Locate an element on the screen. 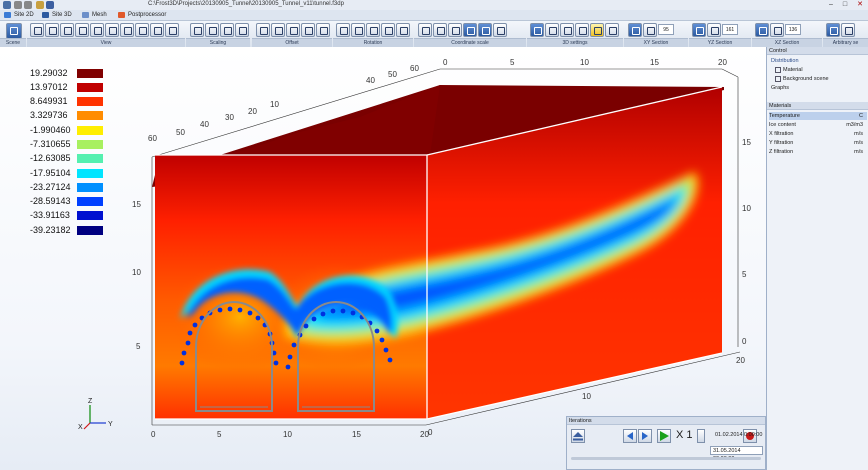 The width and height of the screenshot is (868, 470). triad-y-label: Y is located at coordinates (110, 424).